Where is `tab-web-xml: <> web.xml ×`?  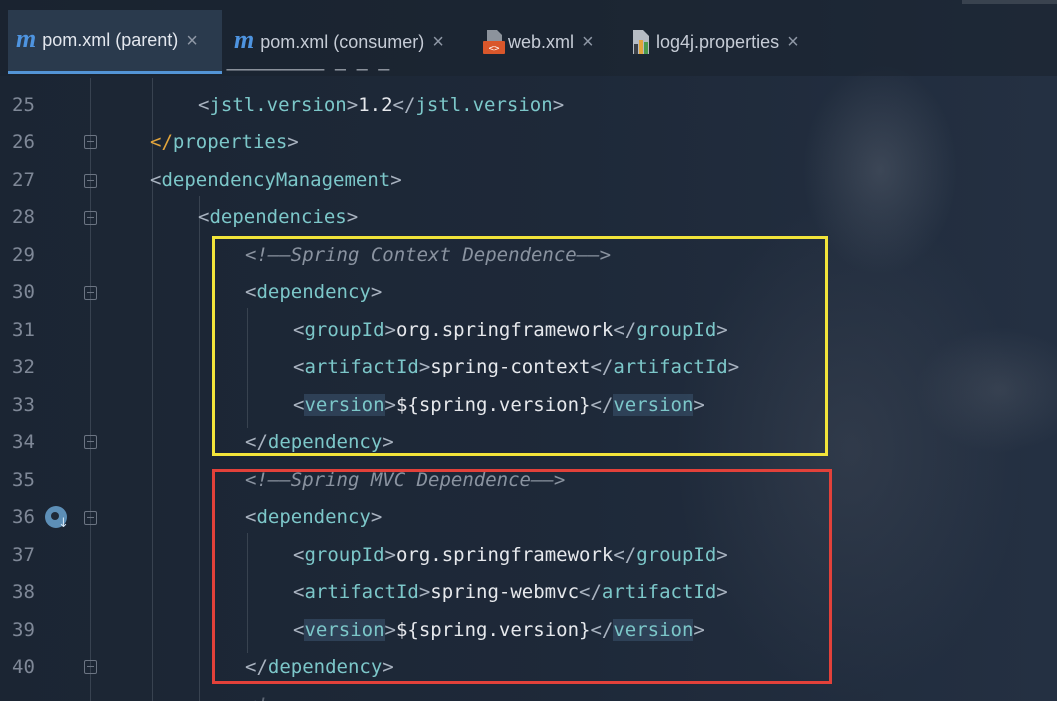 tab-web-xml: <> web.xml × is located at coordinates (544, 42).